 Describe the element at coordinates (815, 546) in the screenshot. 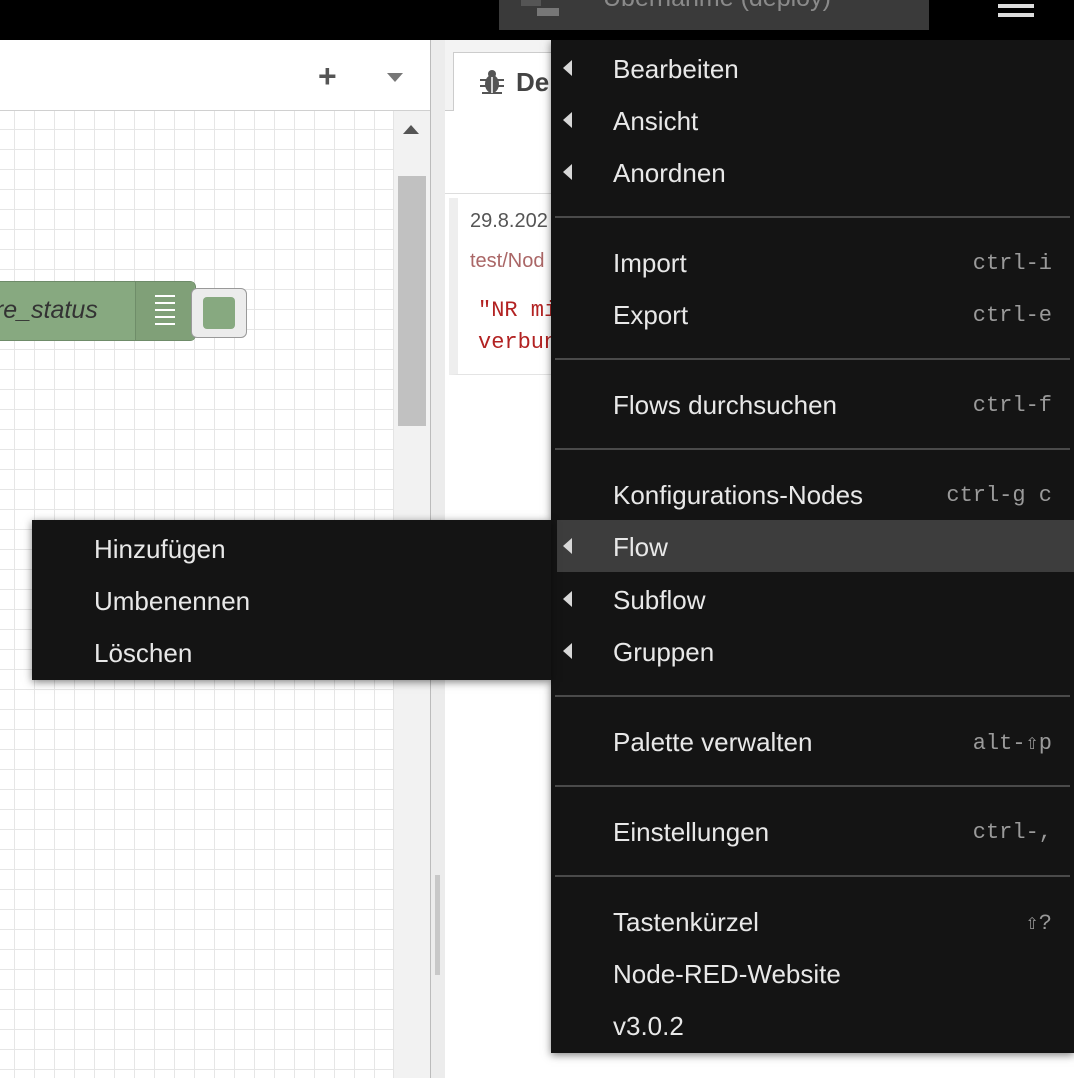

I see `menu-item-flow: Flow` at that location.